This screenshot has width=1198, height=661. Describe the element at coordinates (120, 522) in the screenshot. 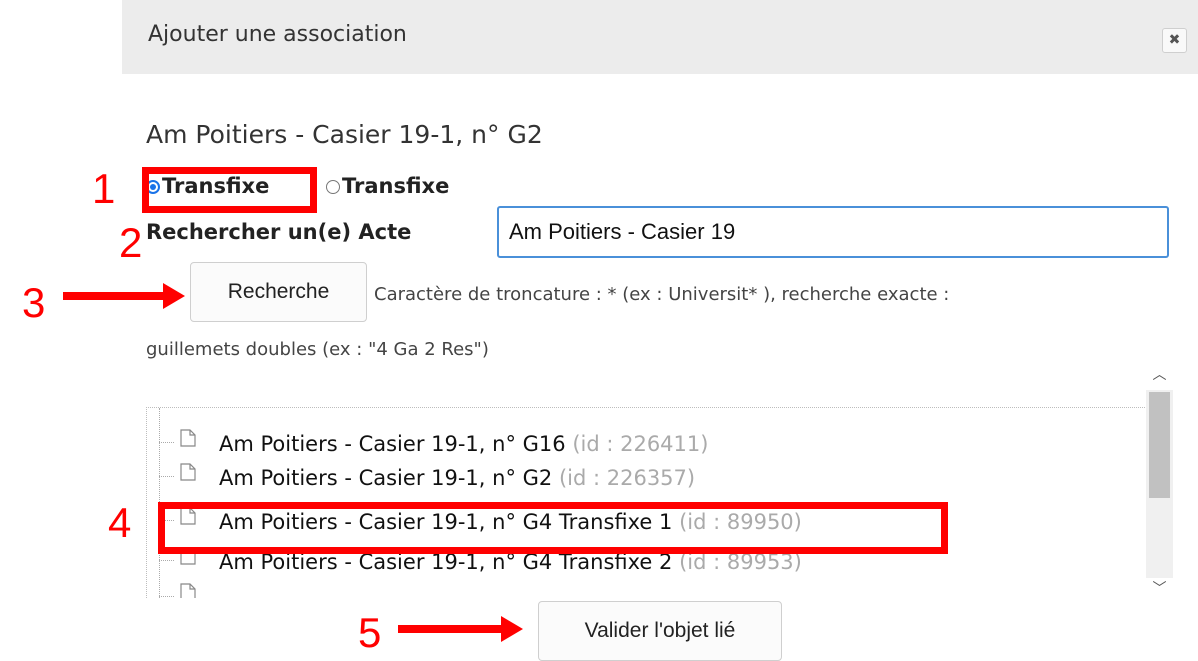

I see `annotation-number-4: 4` at that location.